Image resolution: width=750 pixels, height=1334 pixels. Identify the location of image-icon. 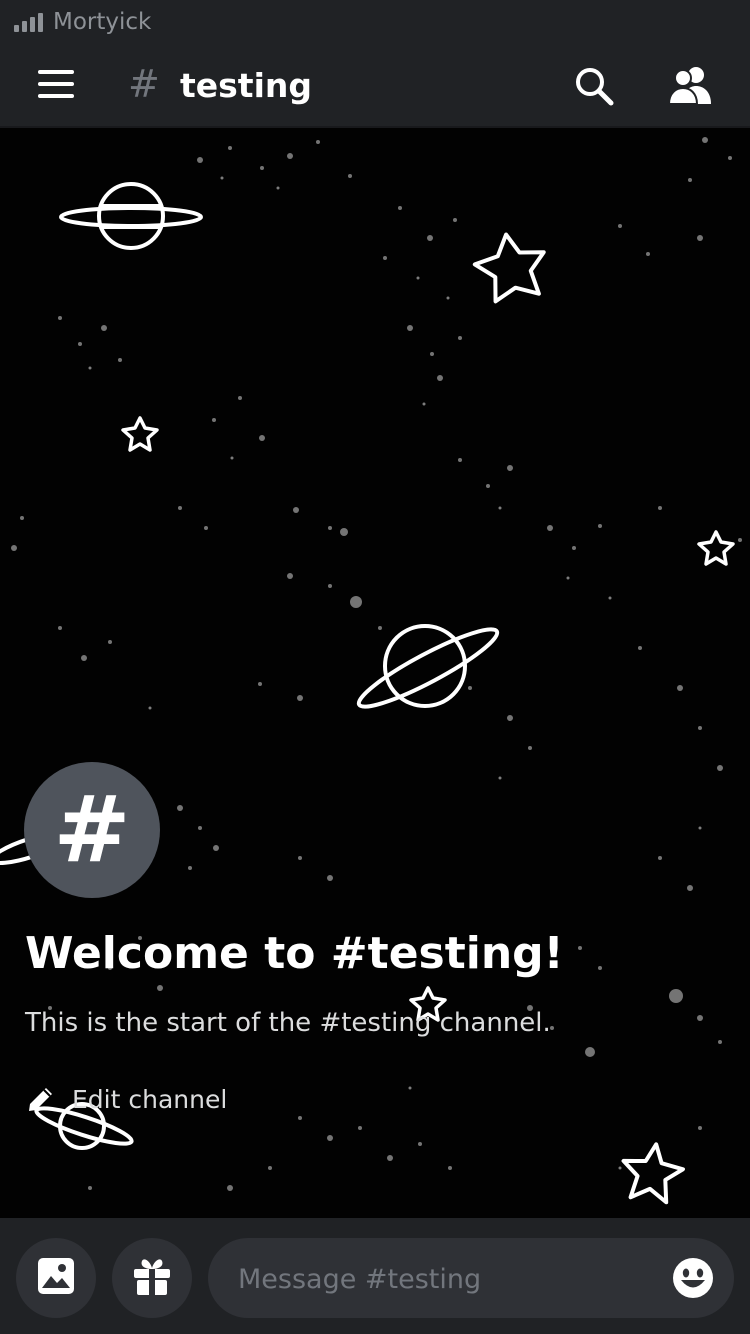
(56, 1278).